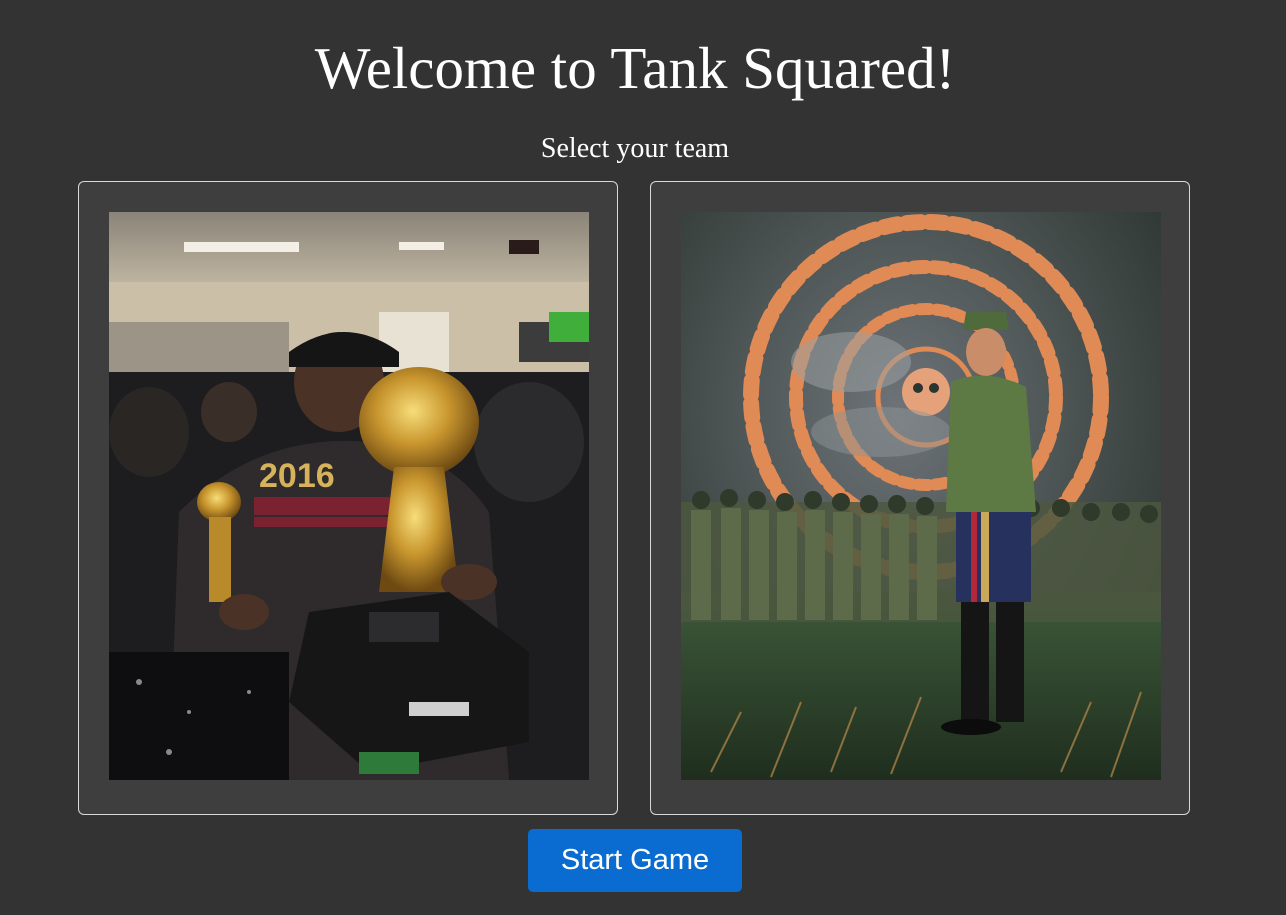  Describe the element at coordinates (635, 68) in the screenshot. I see `page-title: Welcome to Tank Squared!` at that location.